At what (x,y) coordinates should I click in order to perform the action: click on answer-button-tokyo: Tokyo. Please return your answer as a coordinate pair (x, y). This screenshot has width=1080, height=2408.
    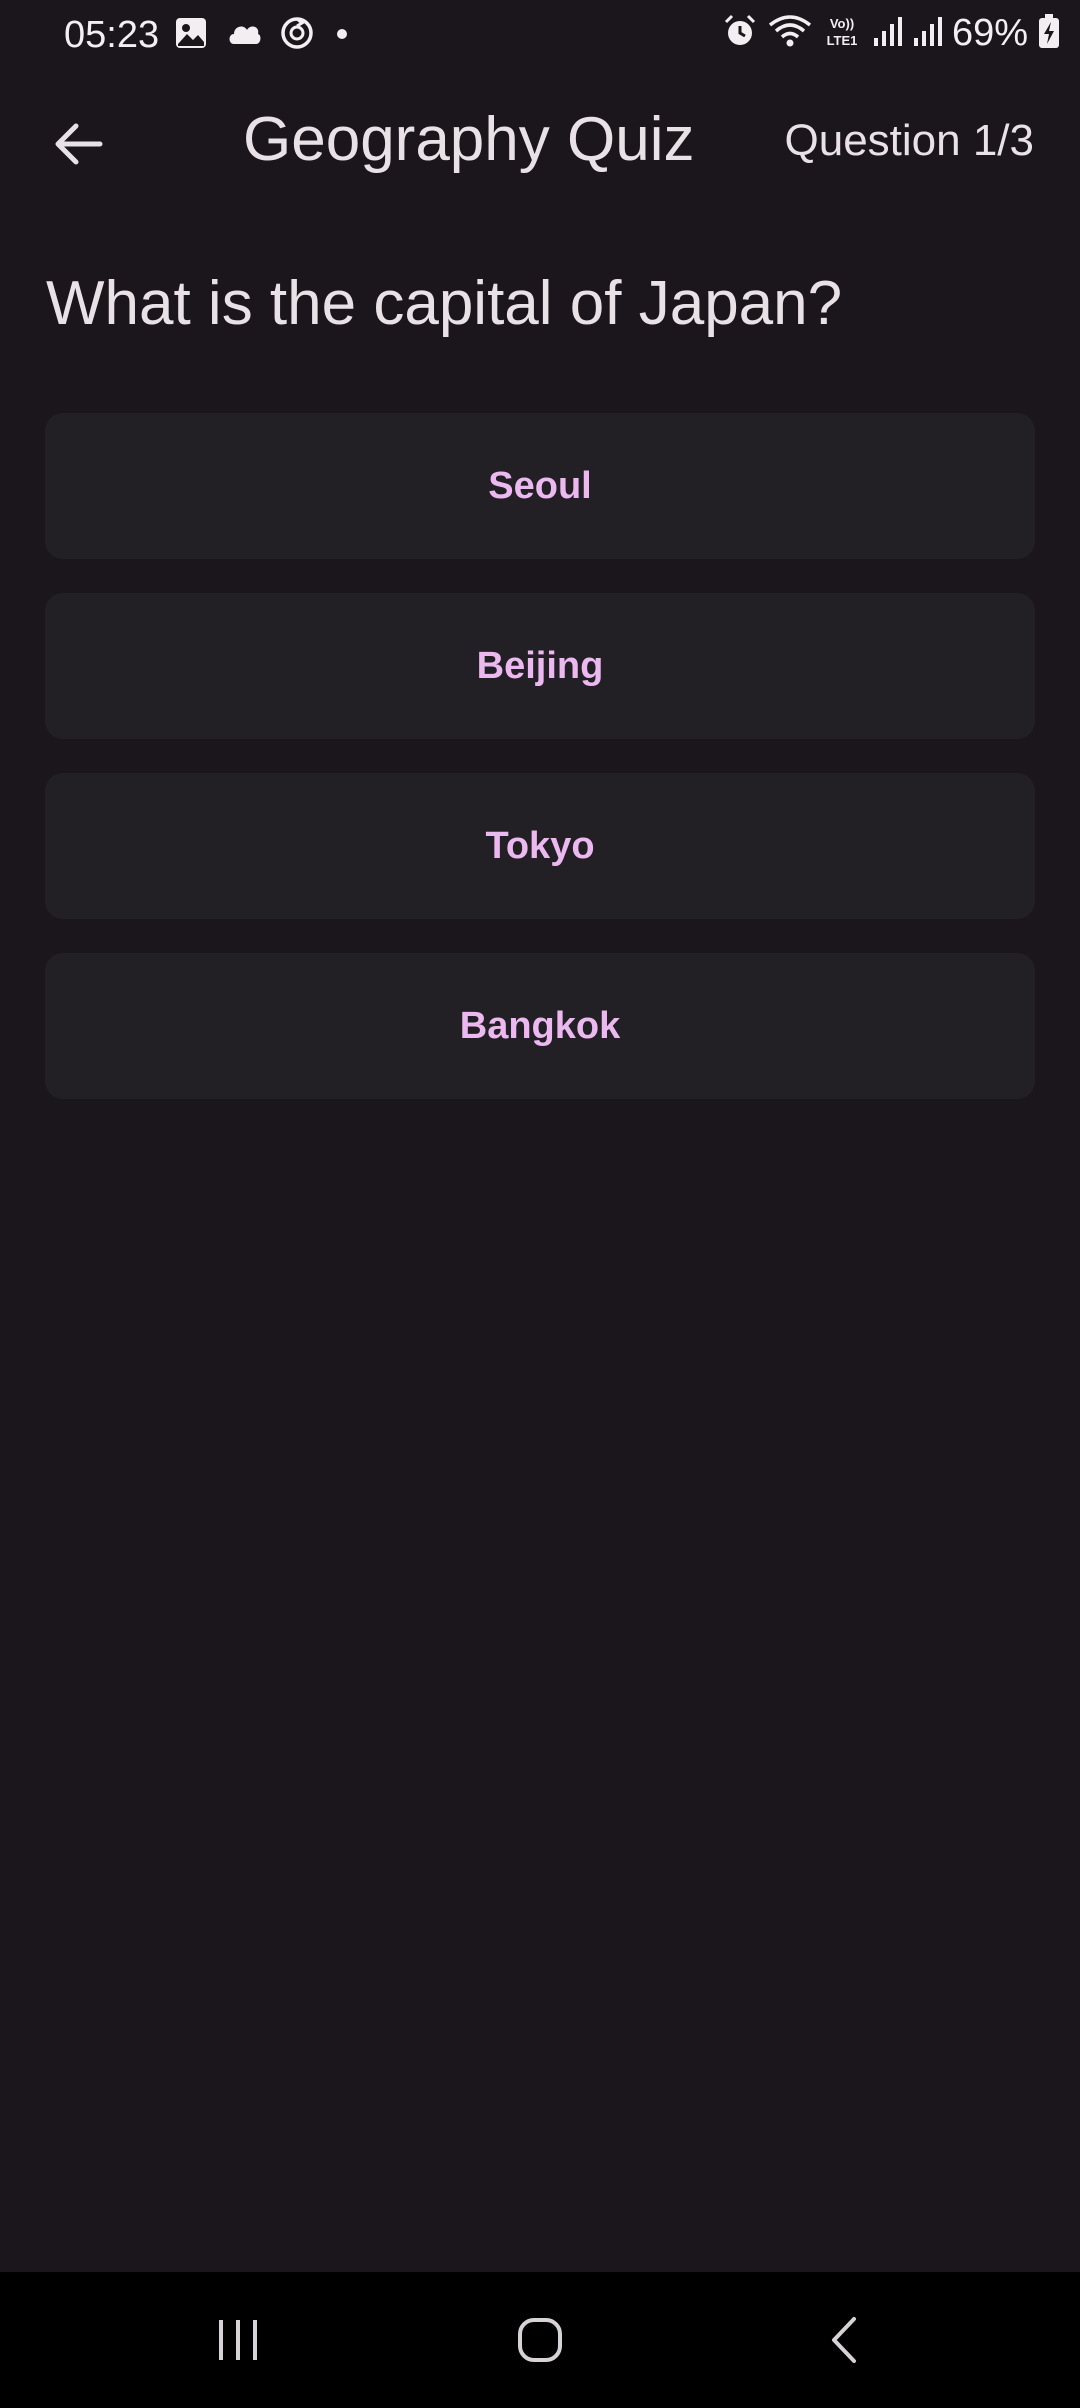
    Looking at the image, I should click on (540, 846).